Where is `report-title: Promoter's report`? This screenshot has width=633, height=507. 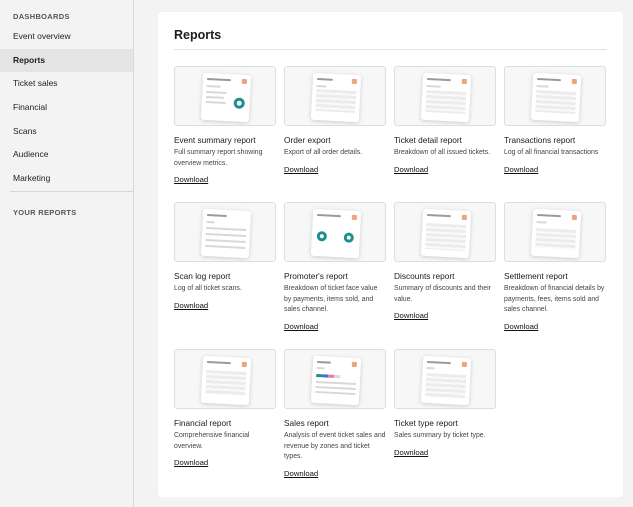
report-title: Promoter's report is located at coordinates (316, 276).